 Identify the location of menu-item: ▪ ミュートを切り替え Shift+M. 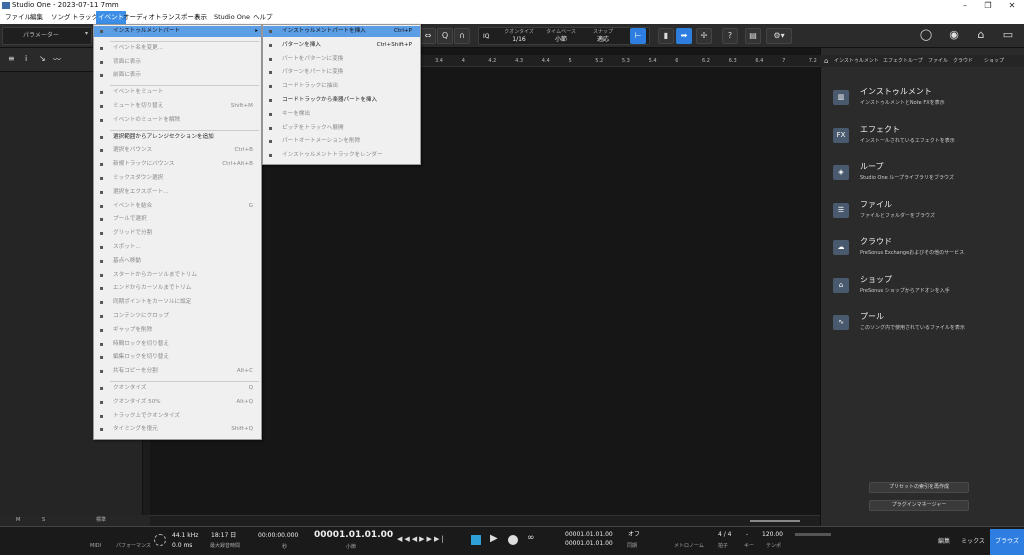
(177, 106).